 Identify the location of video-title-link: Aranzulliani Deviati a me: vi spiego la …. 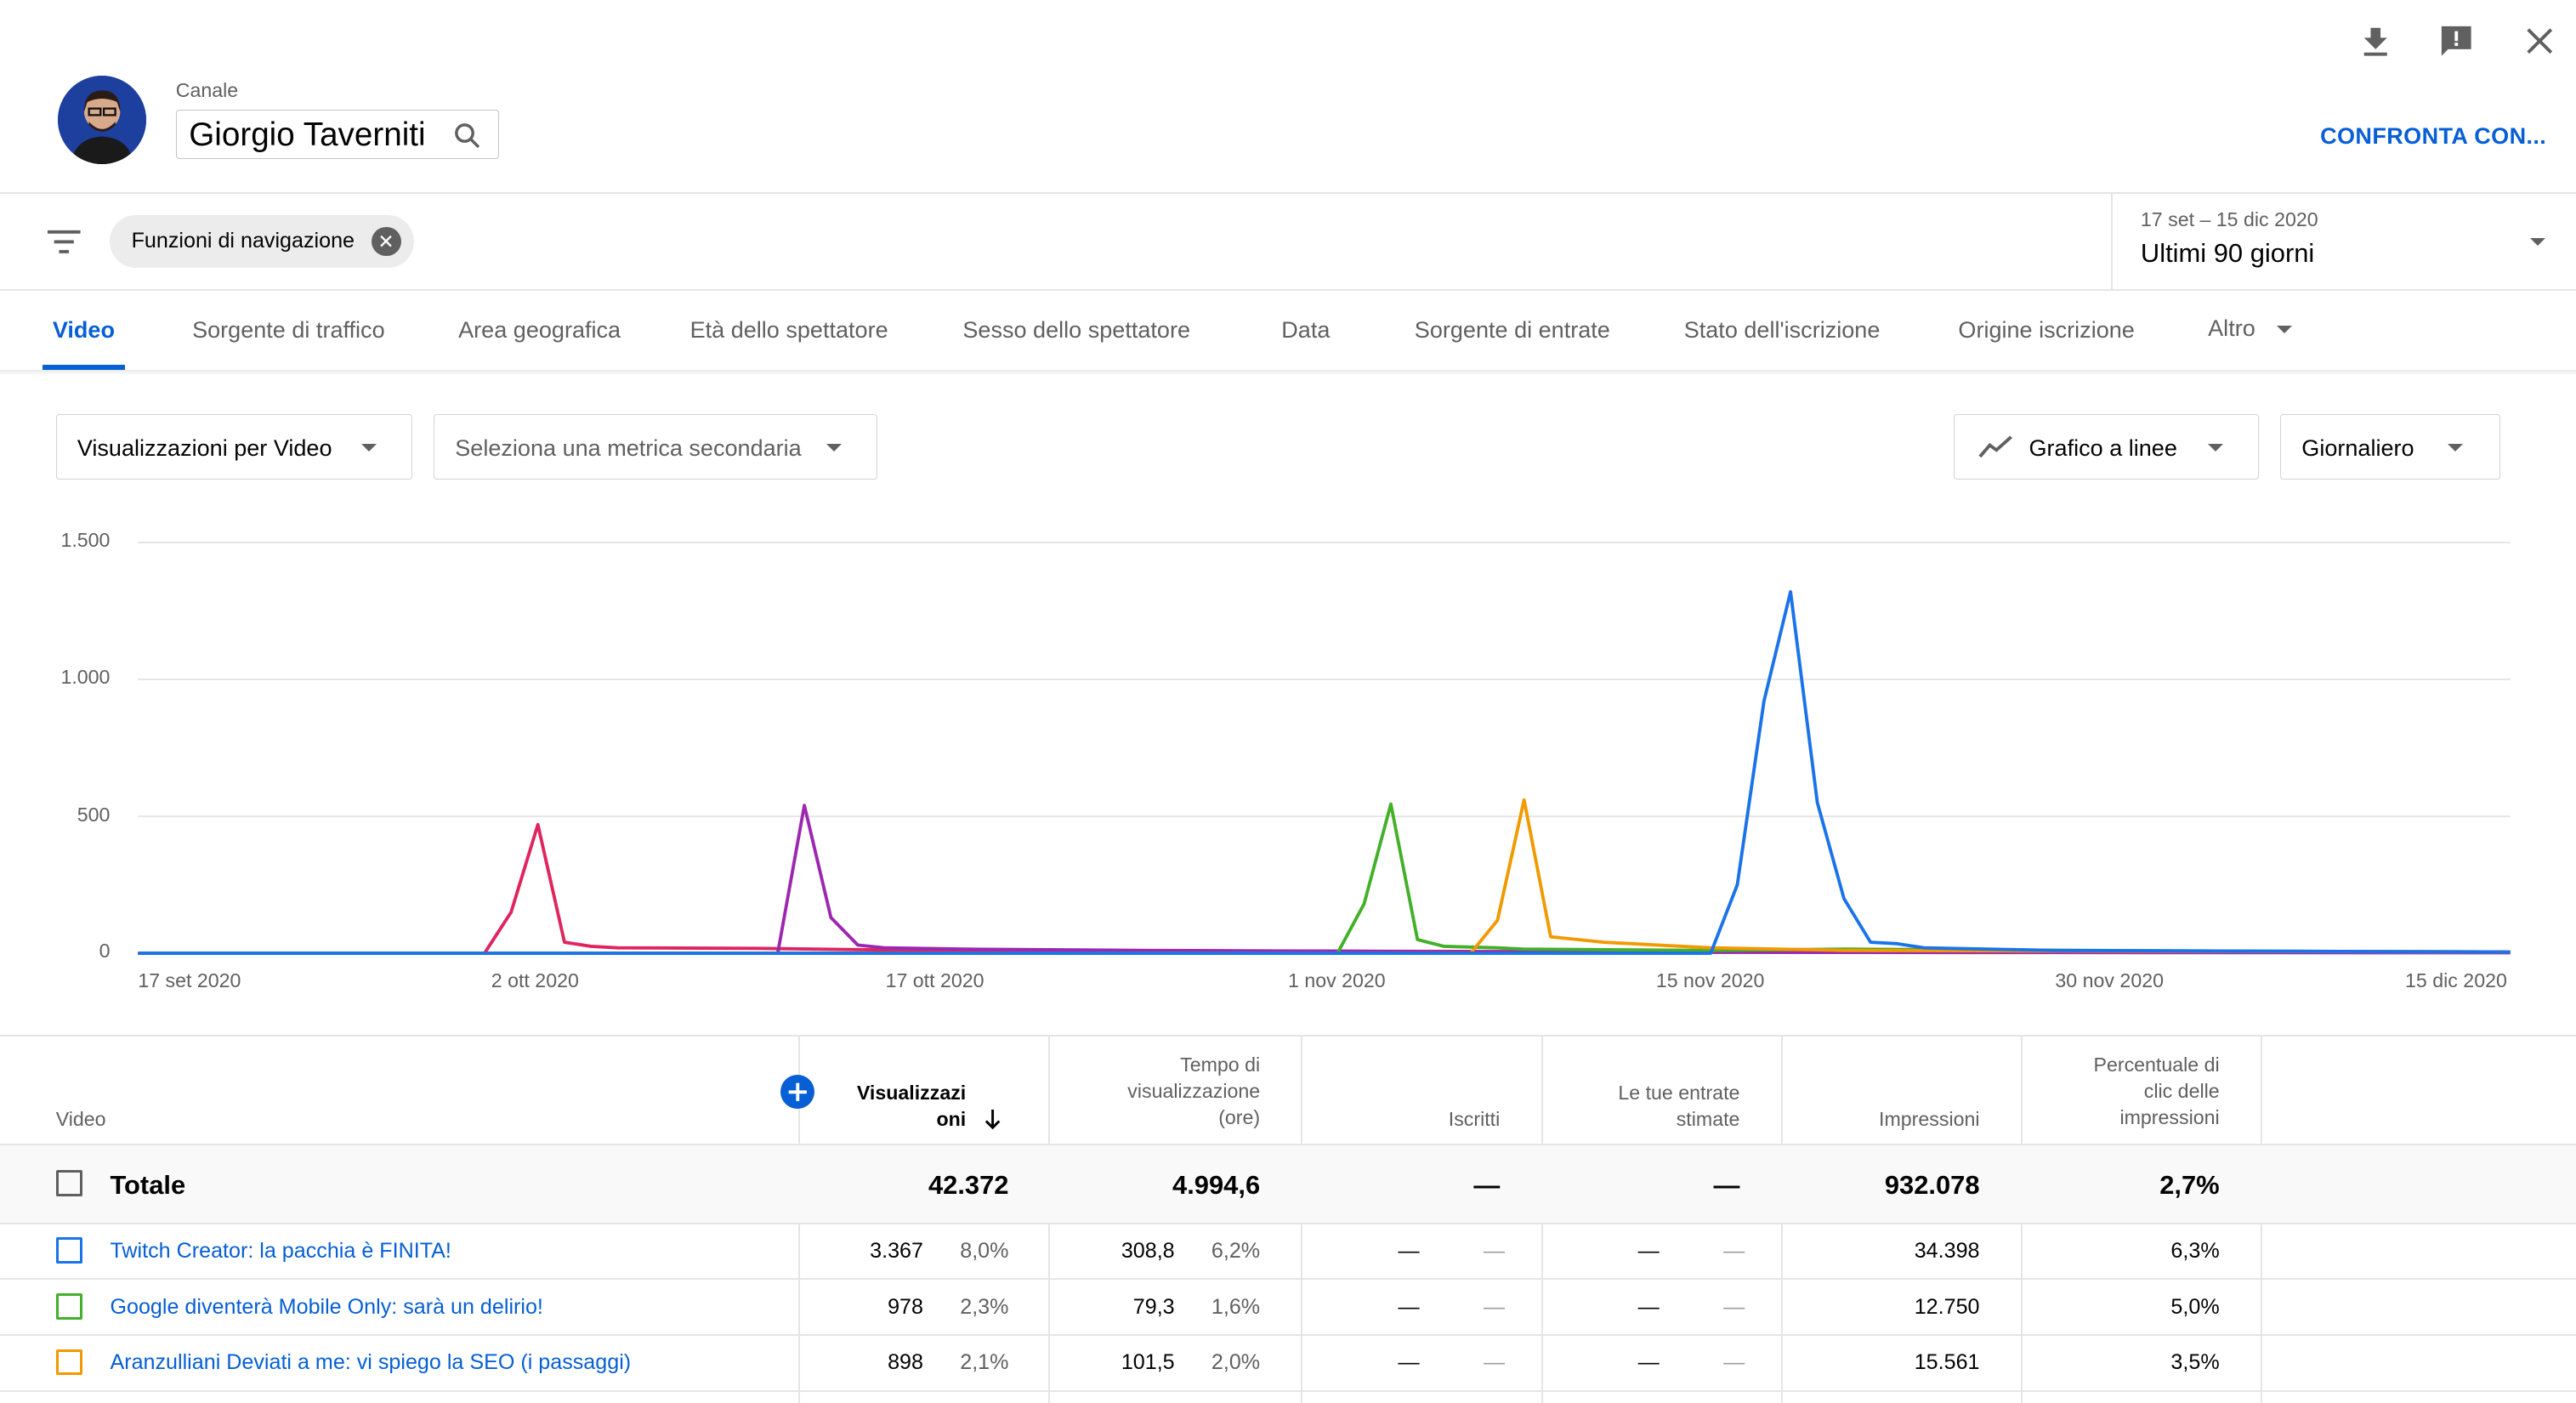
(371, 1362).